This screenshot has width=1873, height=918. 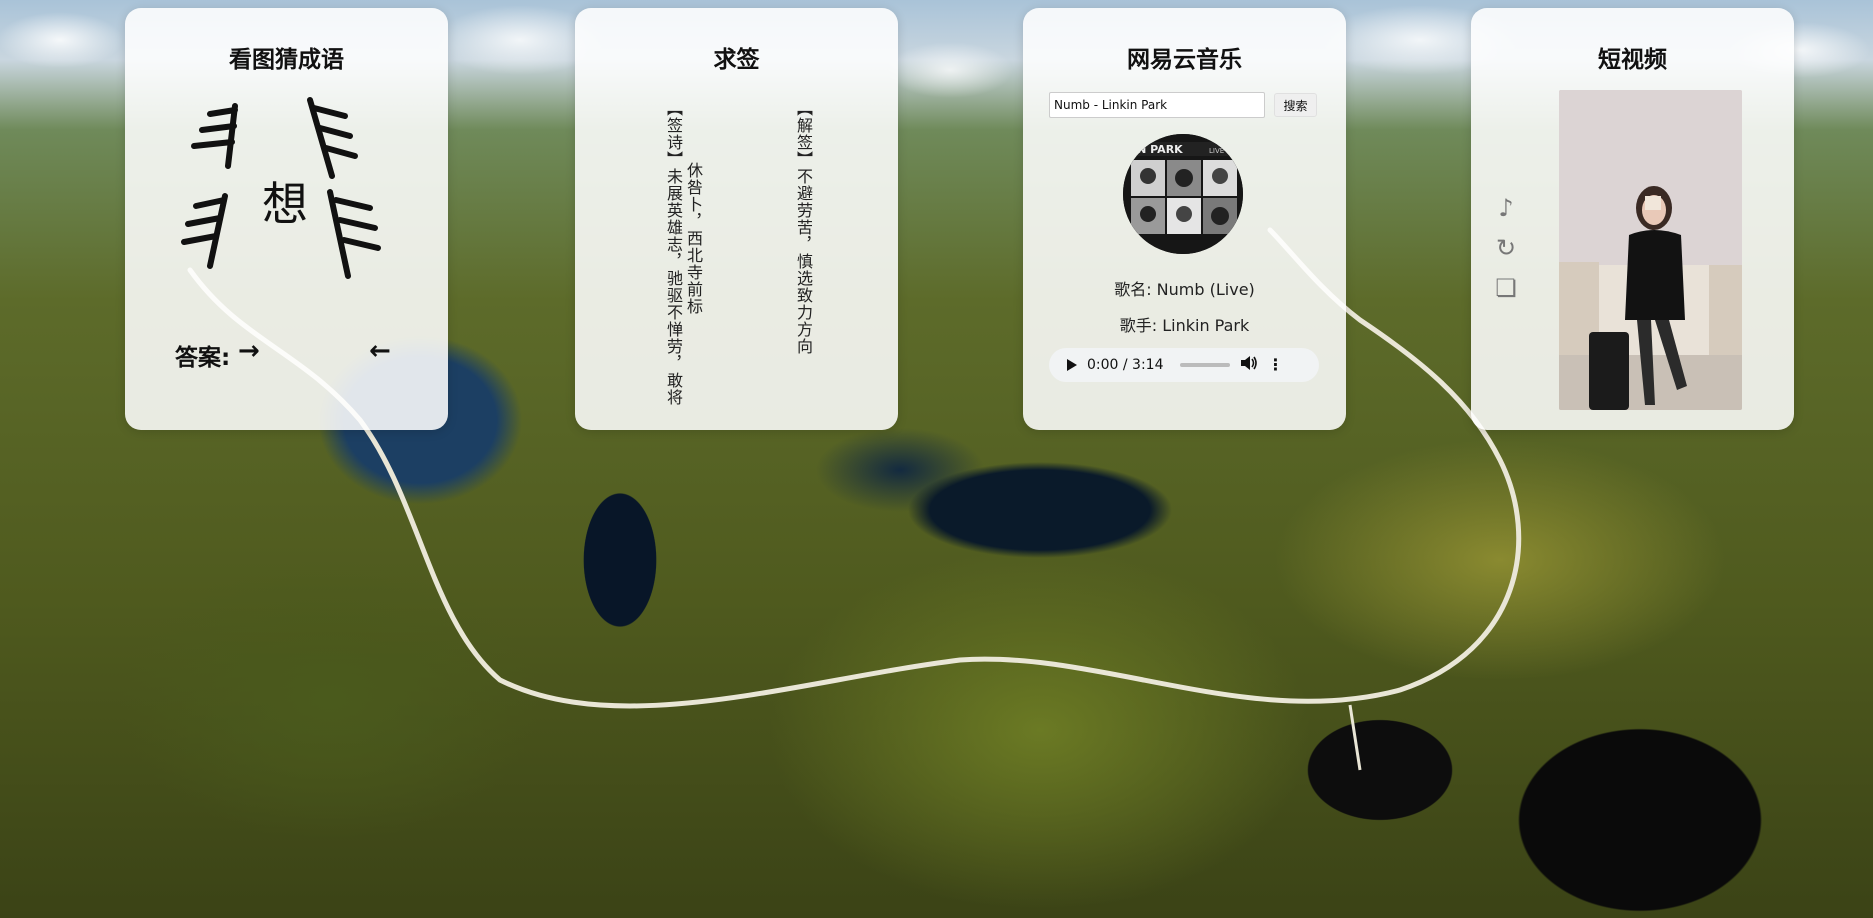 I want to click on idiom-card-title: 看图猜成语, so click(x=286, y=60).